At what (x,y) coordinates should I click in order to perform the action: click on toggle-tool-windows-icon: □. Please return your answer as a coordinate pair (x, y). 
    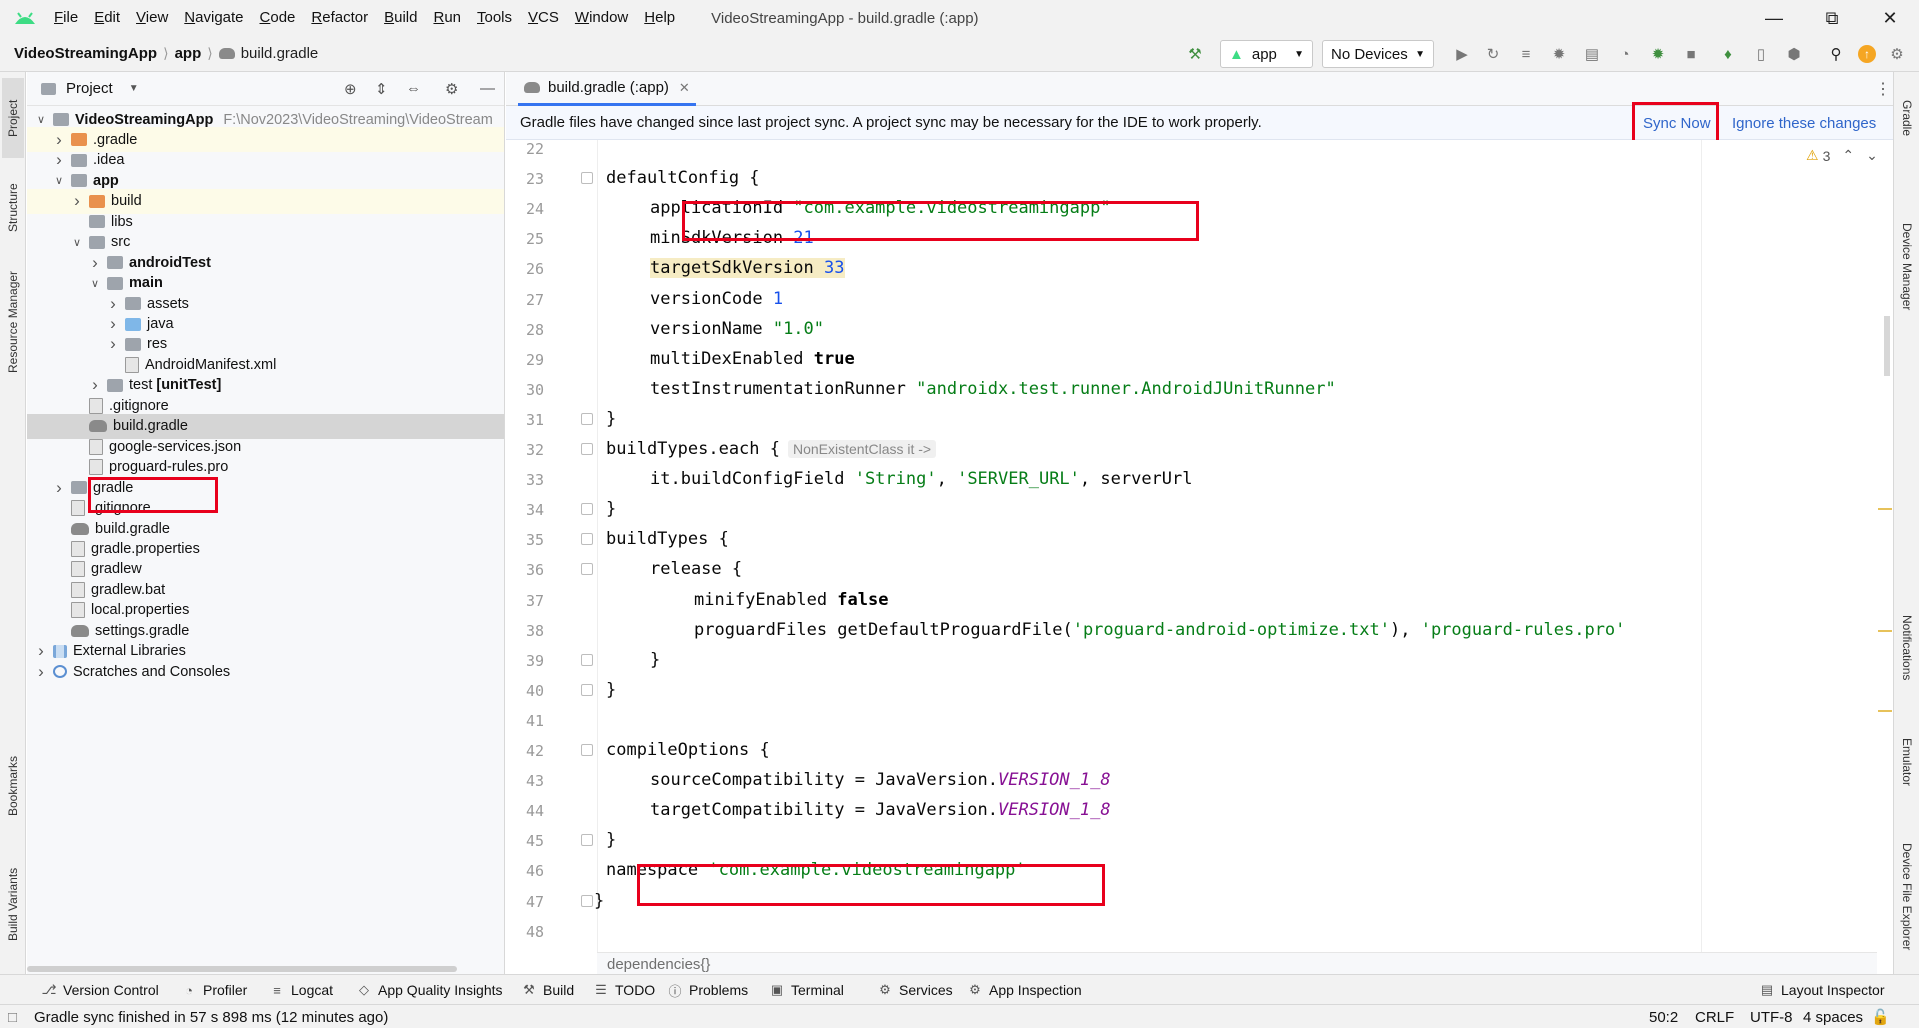
    Looking at the image, I should click on (12, 1017).